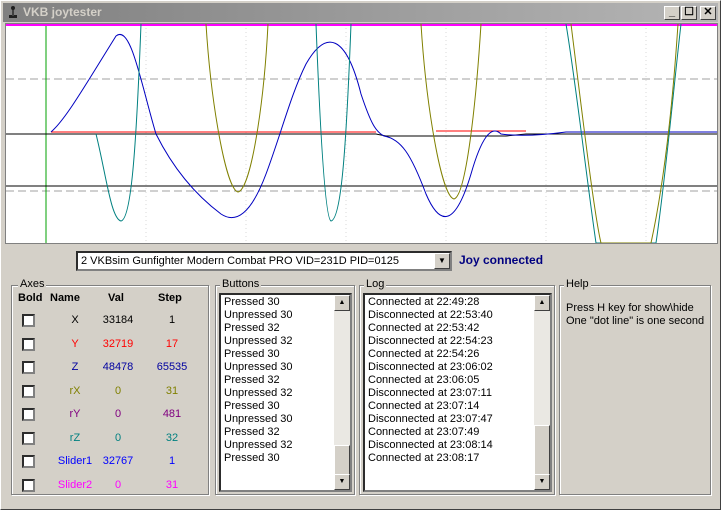  I want to click on axis-value: 48478, so click(118, 367).